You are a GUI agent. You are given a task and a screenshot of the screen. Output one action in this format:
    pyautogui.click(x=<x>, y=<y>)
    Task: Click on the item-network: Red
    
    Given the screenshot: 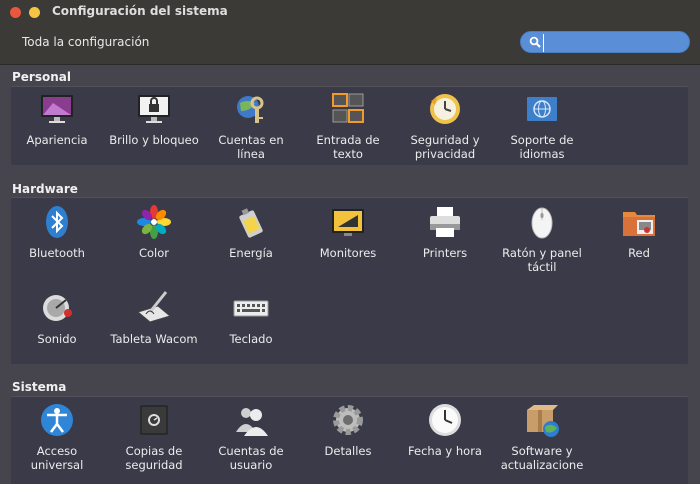 What is the action you would take?
    pyautogui.click(x=639, y=232)
    